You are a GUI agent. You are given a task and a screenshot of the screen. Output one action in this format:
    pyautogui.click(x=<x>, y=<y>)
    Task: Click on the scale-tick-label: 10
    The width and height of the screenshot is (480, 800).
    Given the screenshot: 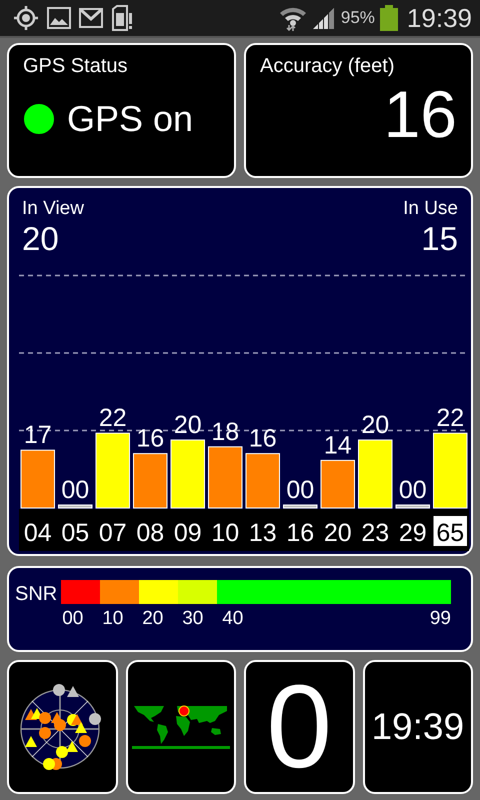 What is the action you would take?
    pyautogui.click(x=113, y=618)
    